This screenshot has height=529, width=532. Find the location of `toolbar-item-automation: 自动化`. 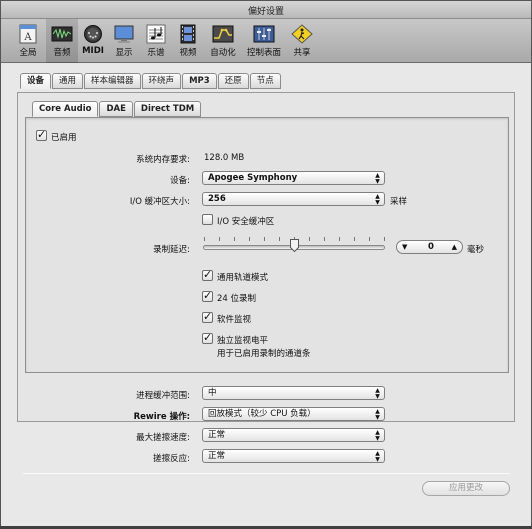

toolbar-item-automation: 自动化 is located at coordinates (223, 41).